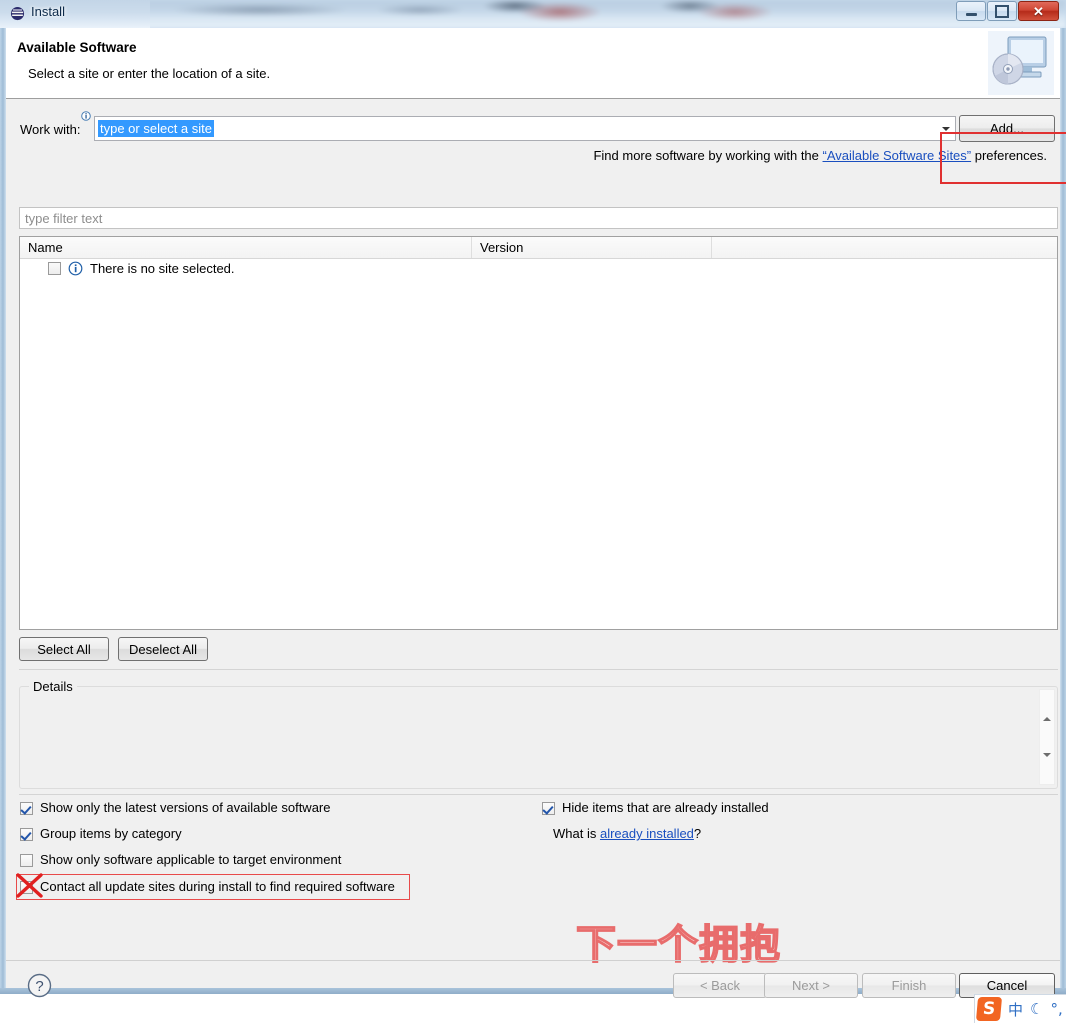  Describe the element at coordinates (897, 155) in the screenshot. I see `available-software-sites-link: “Available Software Sites”` at that location.